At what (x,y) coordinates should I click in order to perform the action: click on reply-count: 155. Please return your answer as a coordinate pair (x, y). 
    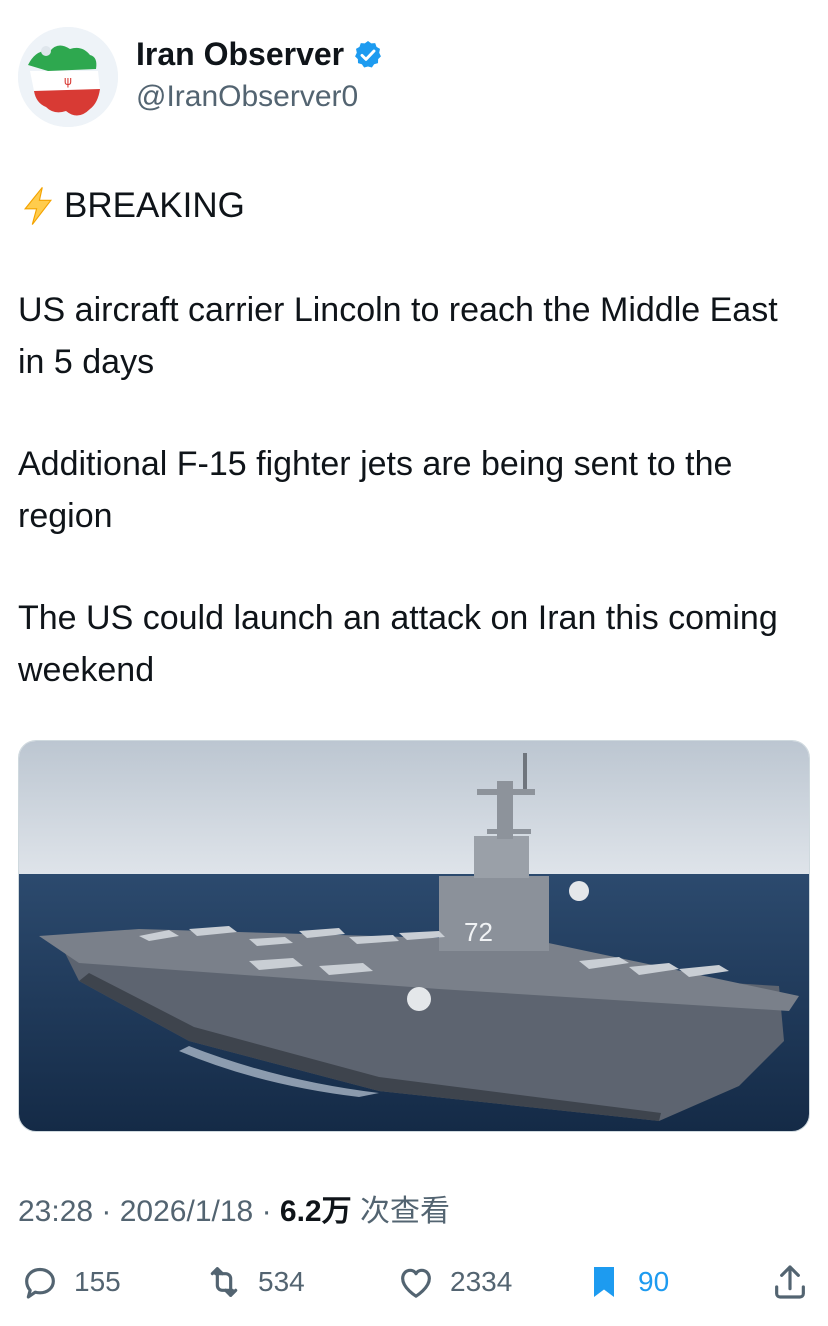
    Looking at the image, I should click on (97, 1281).